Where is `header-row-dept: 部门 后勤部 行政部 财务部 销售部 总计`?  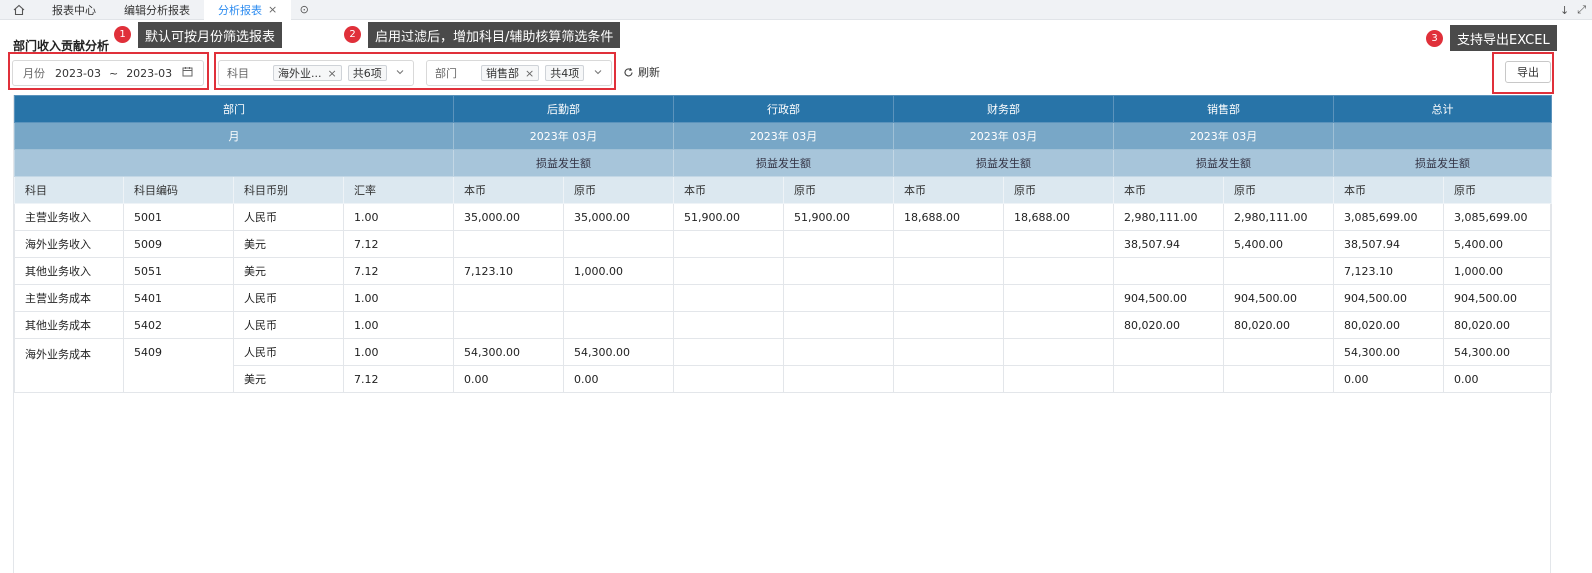 header-row-dept: 部门 后勤部 行政部 财务部 销售部 总计 is located at coordinates (783, 109).